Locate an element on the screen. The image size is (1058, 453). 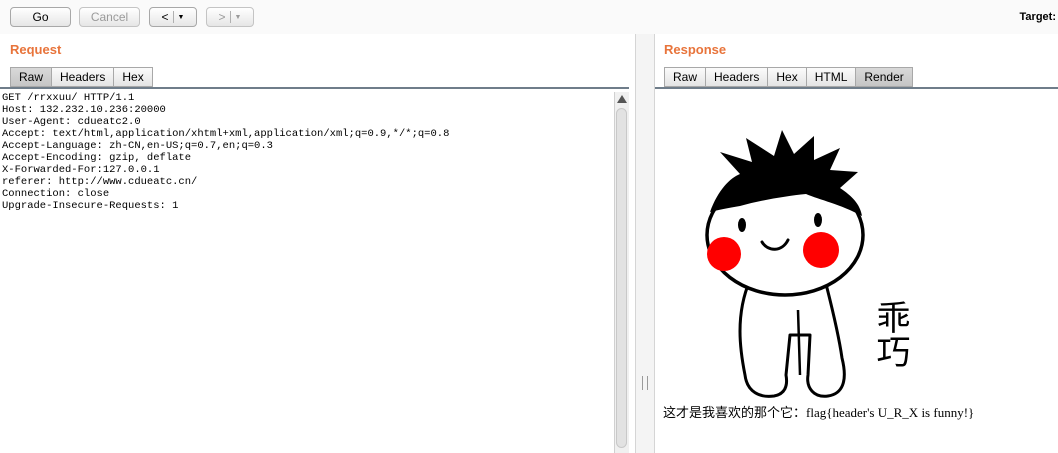
tab-html: HTML is located at coordinates (830, 77).